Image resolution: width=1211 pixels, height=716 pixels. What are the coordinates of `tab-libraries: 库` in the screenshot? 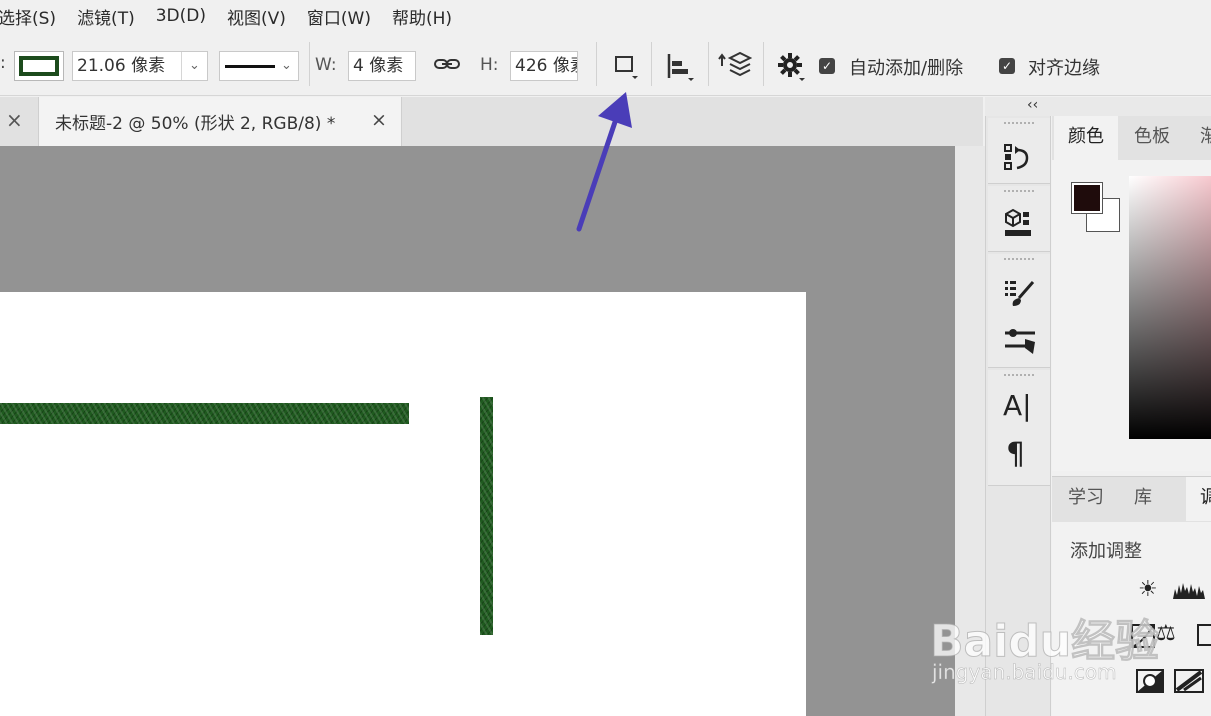 It's located at (1143, 499).